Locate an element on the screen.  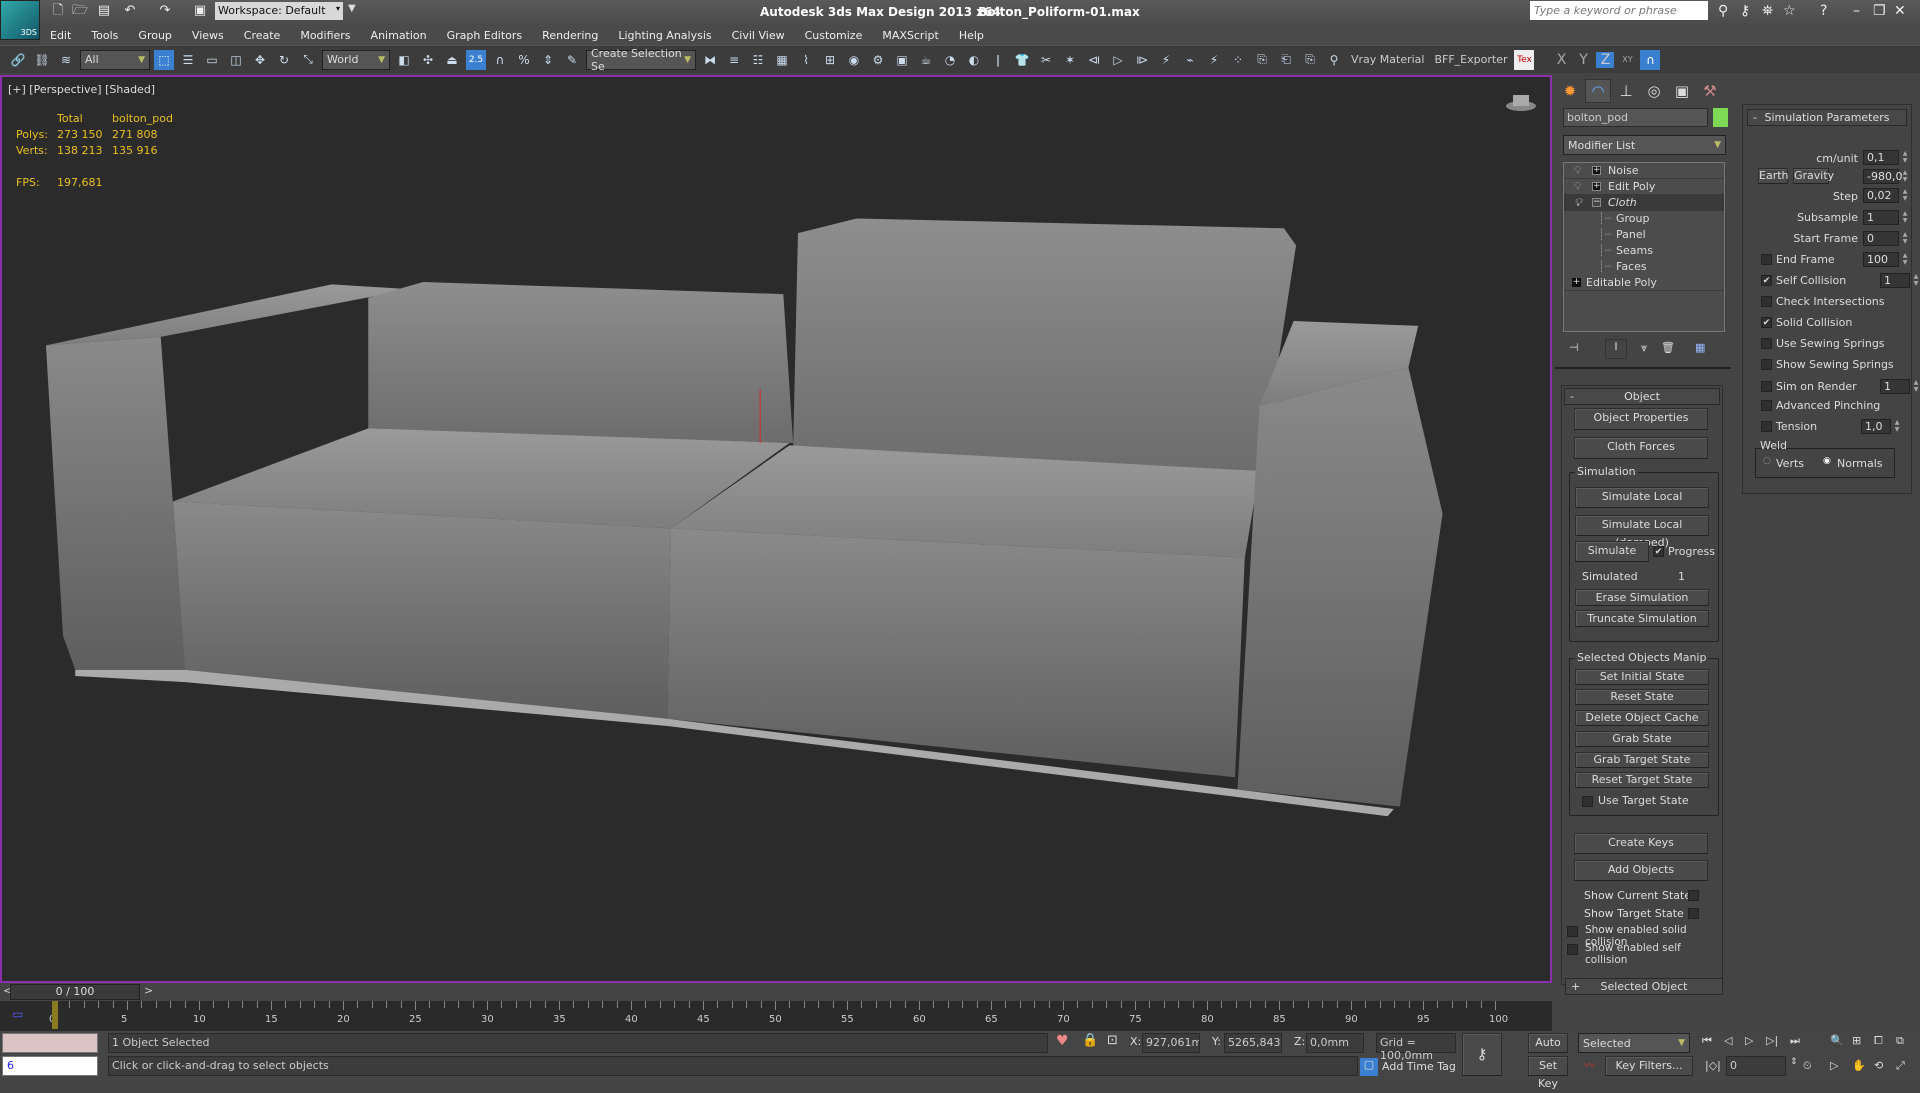
playback-end-icon: ⧐ is located at coordinates (1142, 60).